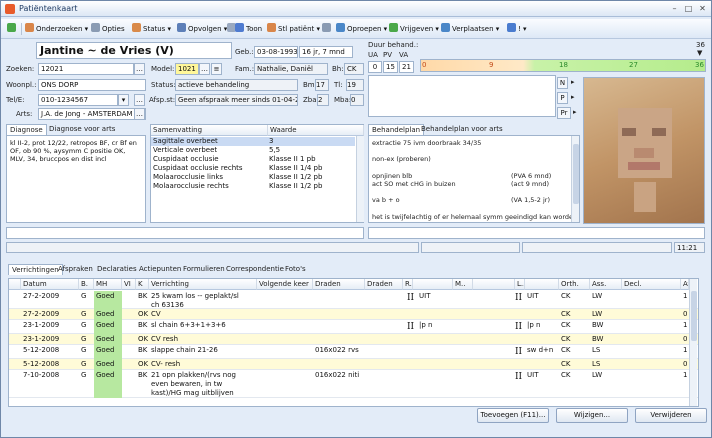  I want to click on grid-header: Volgende keer, so click(285, 284).